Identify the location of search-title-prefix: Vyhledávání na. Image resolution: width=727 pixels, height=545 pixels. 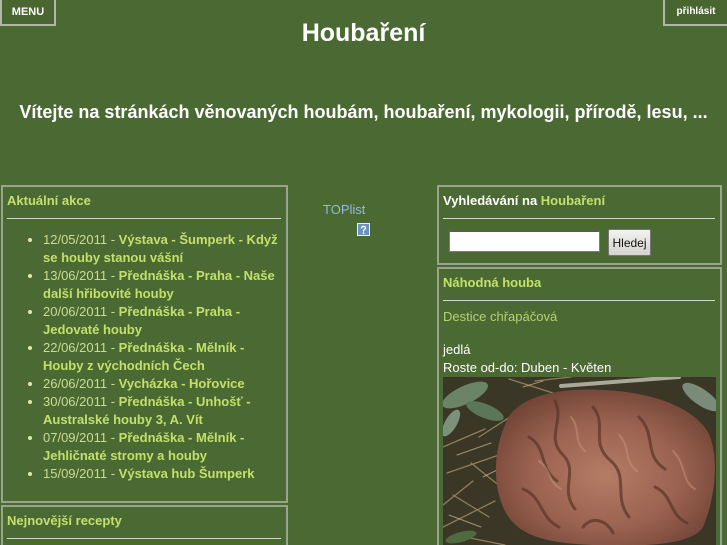
(490, 200).